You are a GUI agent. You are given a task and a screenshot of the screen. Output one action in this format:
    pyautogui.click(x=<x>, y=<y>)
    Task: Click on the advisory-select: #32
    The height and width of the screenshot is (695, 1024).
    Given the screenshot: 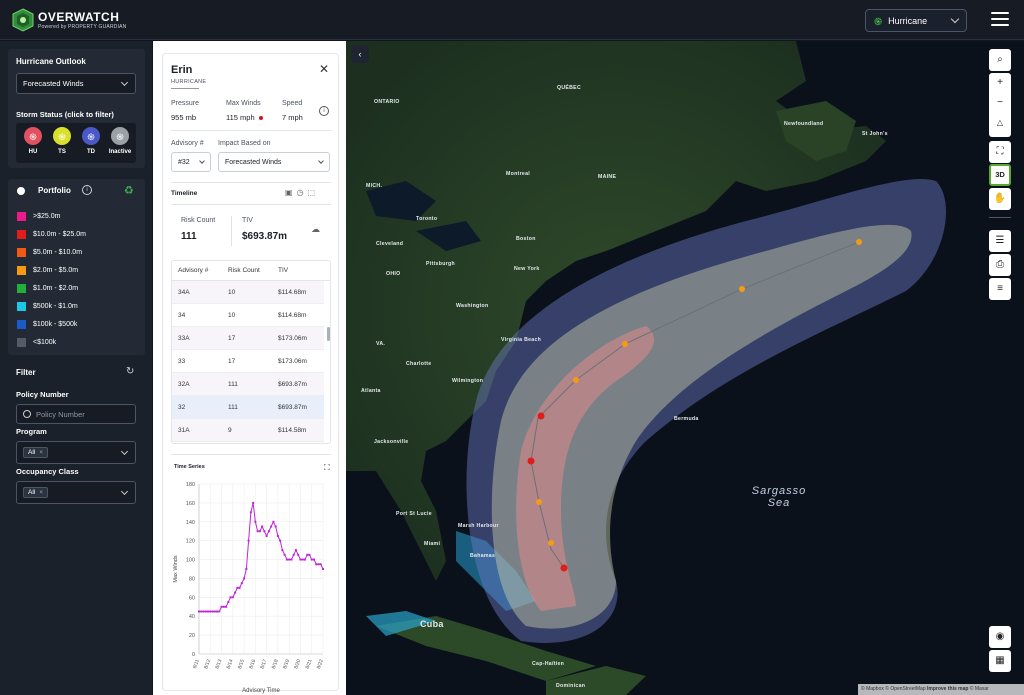 What is the action you would take?
    pyautogui.click(x=191, y=162)
    